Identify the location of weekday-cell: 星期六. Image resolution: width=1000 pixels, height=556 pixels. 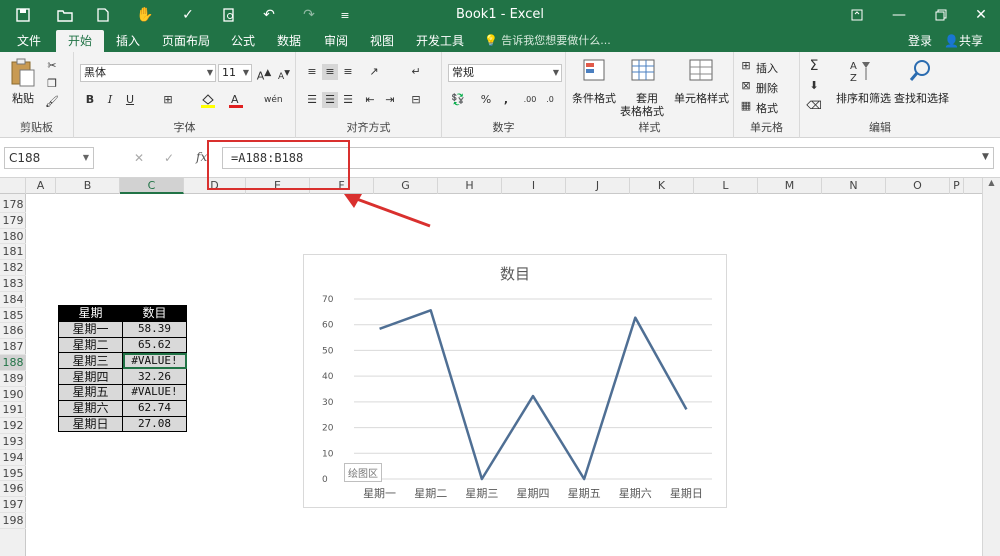
(90, 408).